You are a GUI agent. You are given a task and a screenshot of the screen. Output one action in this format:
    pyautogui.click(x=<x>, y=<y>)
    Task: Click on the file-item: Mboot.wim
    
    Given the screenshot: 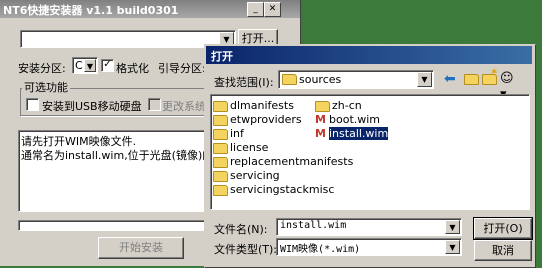 What is the action you would take?
    pyautogui.click(x=351, y=120)
    